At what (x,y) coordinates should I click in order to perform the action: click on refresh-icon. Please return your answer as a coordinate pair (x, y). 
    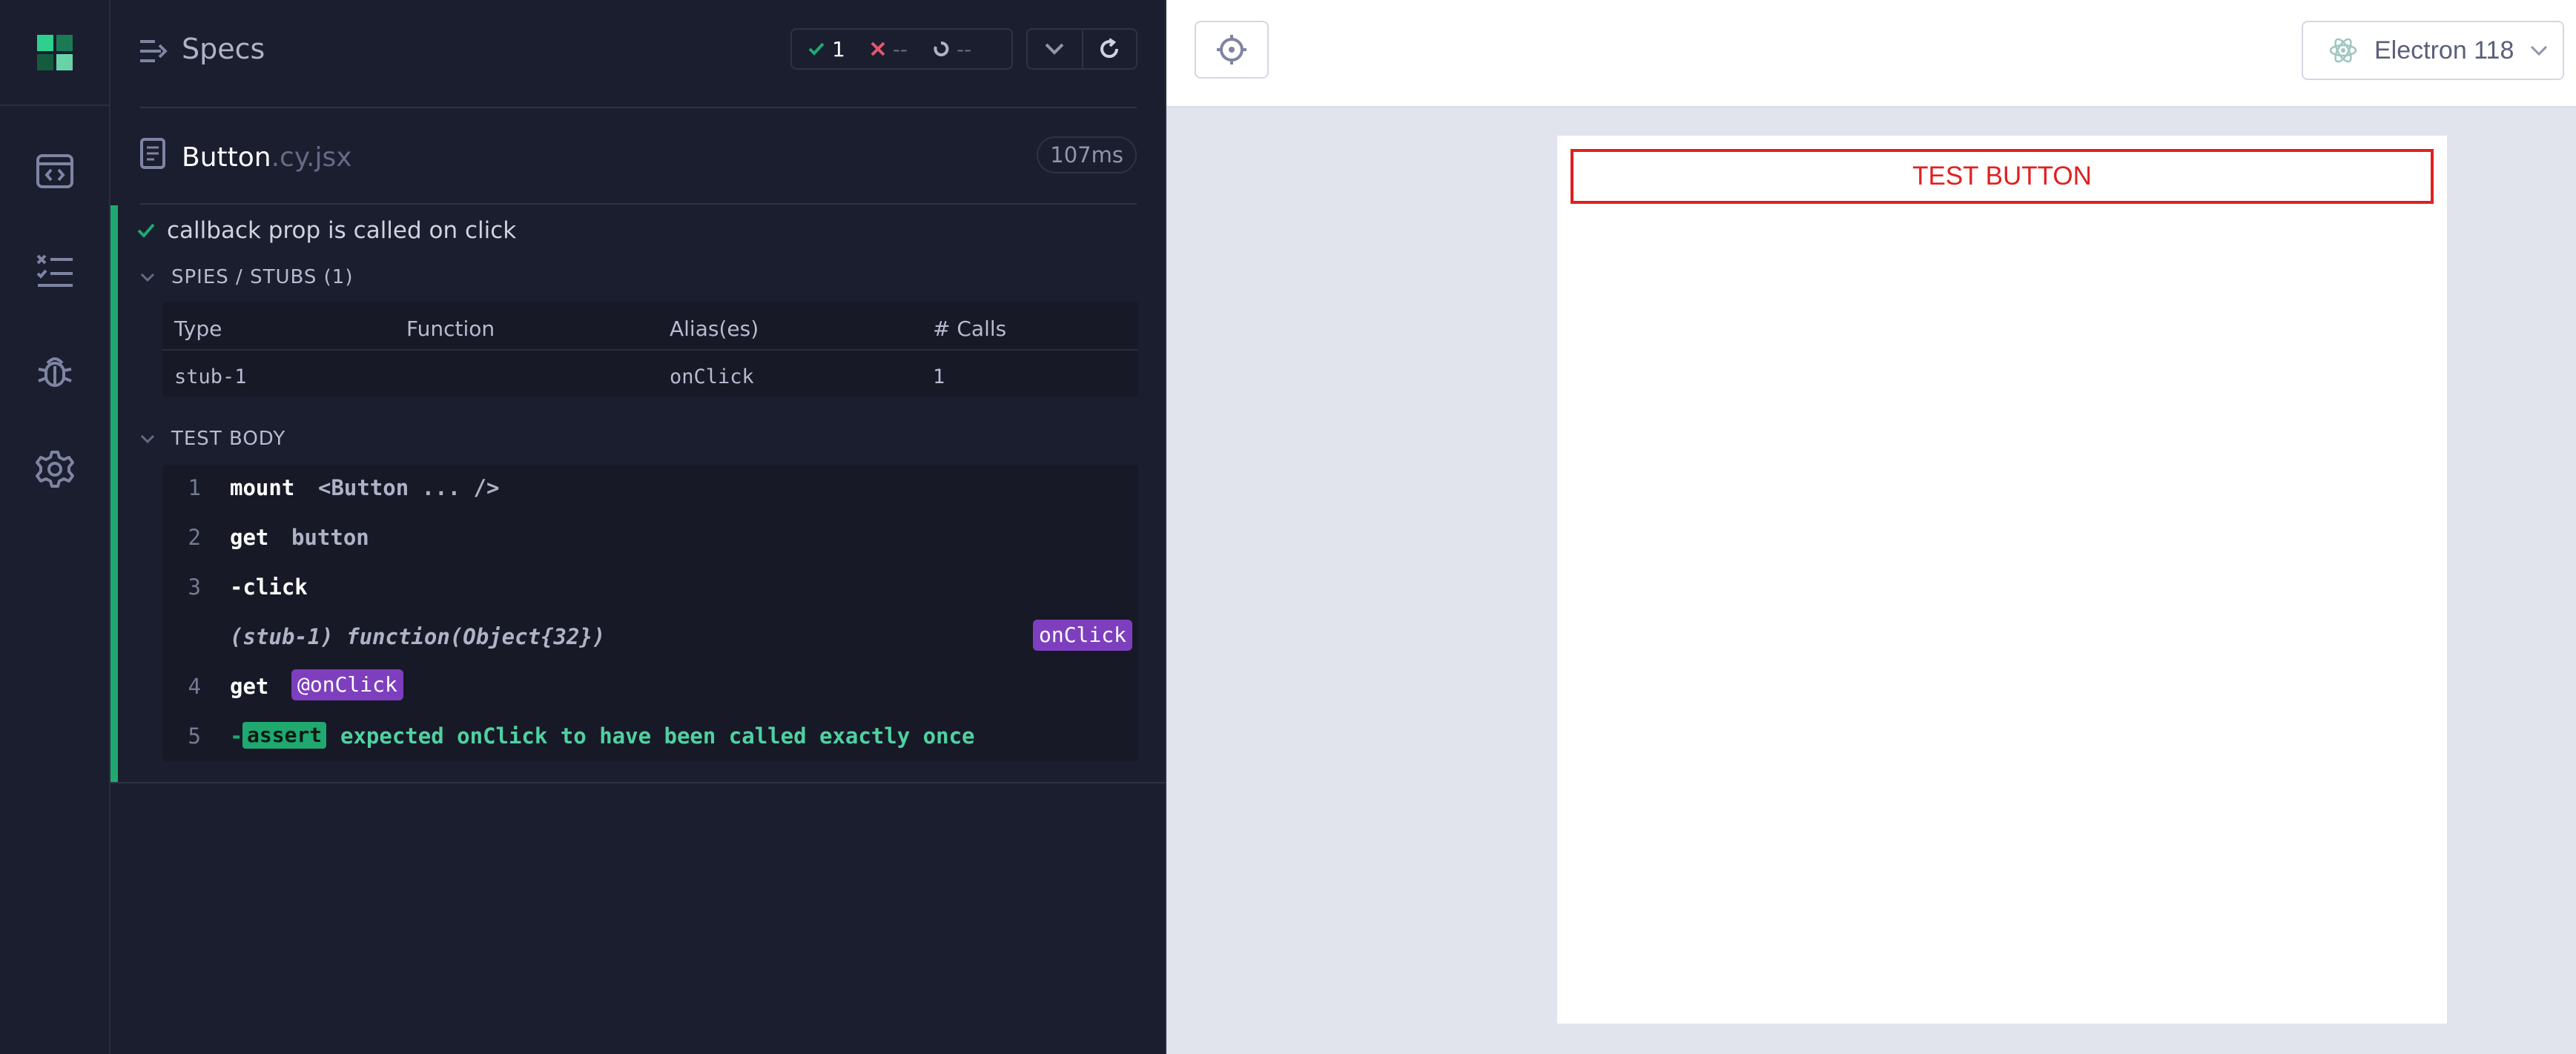
    Looking at the image, I should click on (1109, 48).